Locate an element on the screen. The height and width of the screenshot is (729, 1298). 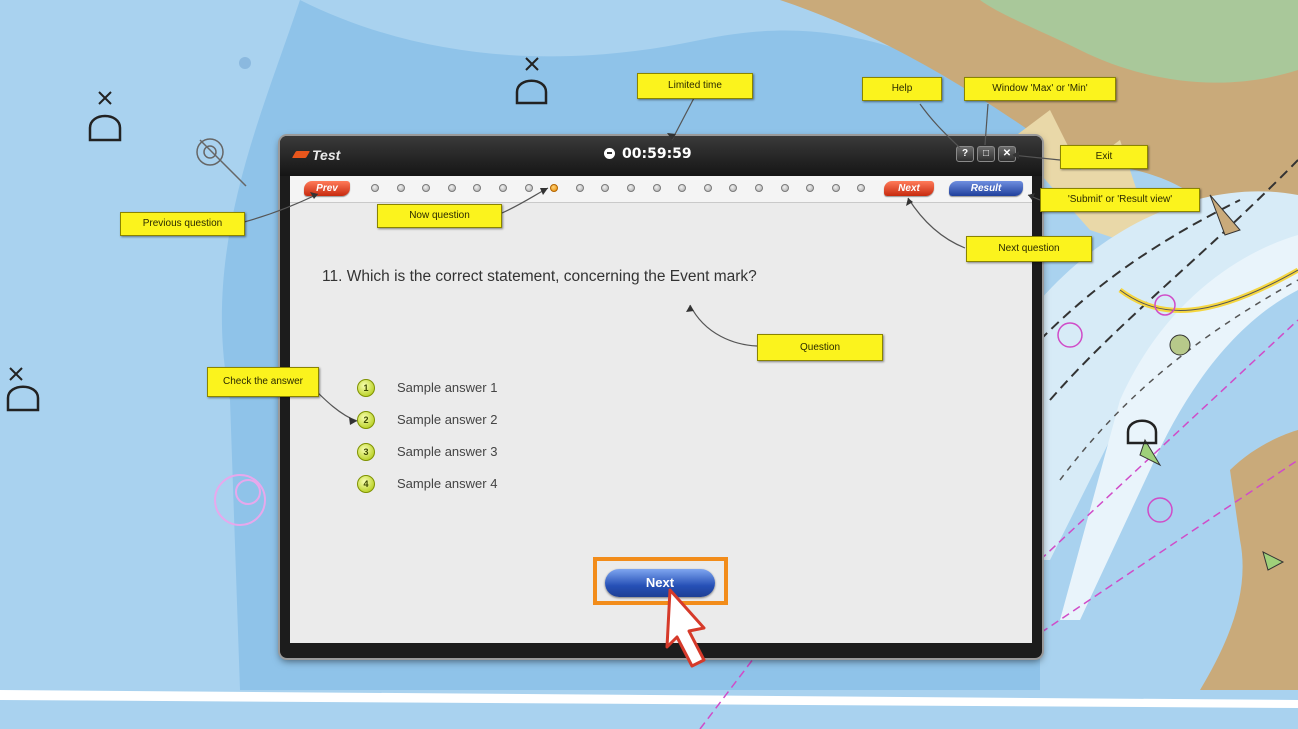
answer-option: 1 Sample answer 1 is located at coordinates (467, 389).